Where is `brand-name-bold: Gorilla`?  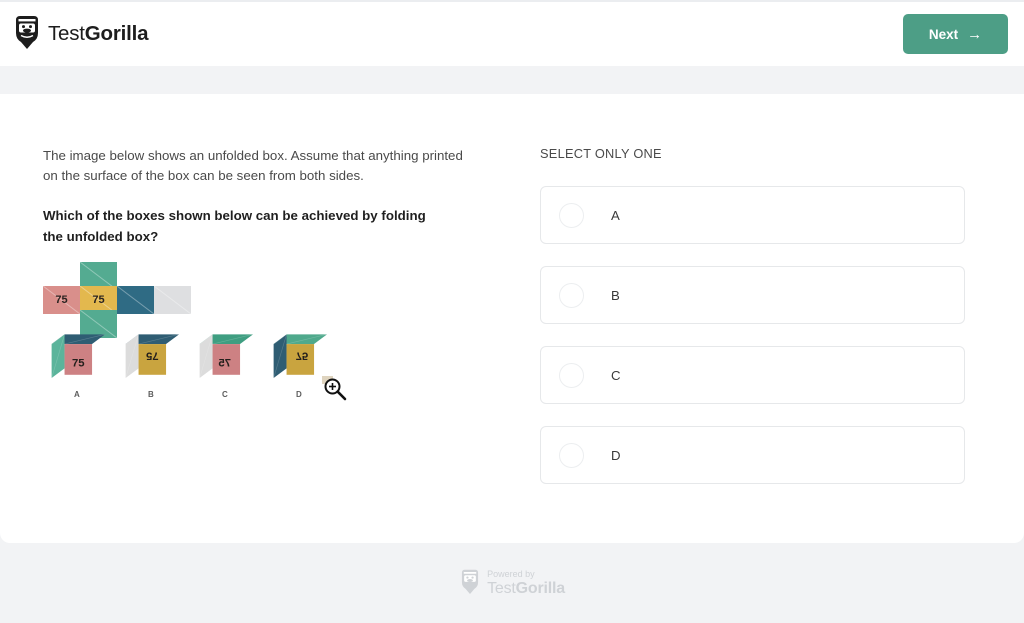 brand-name-bold: Gorilla is located at coordinates (116, 33).